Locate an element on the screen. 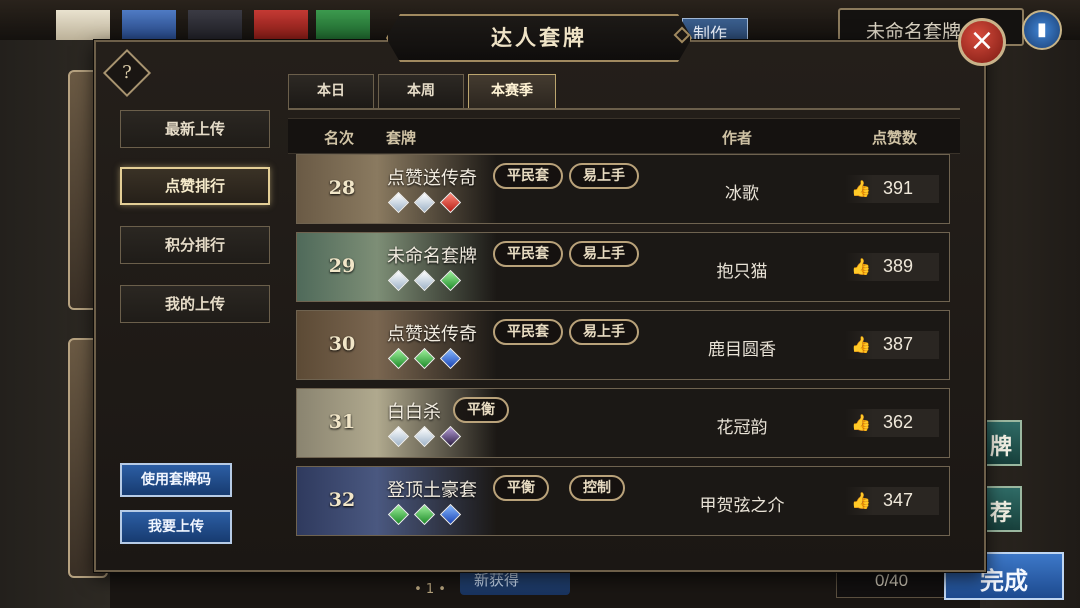 The image size is (1080, 608). tab-this-week: 本周 is located at coordinates (421, 91).